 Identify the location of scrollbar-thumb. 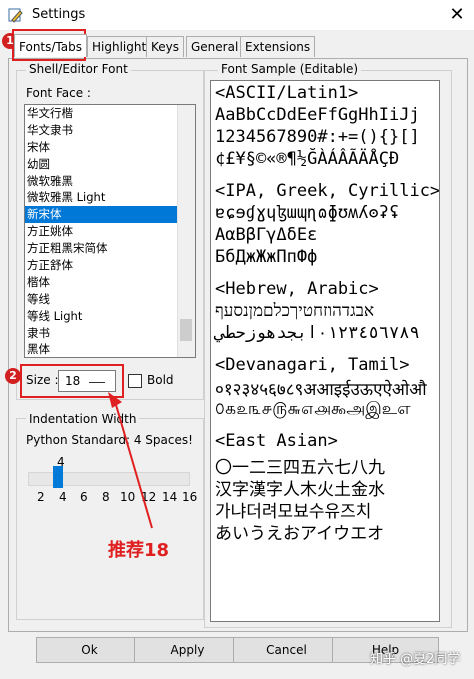
(186, 330).